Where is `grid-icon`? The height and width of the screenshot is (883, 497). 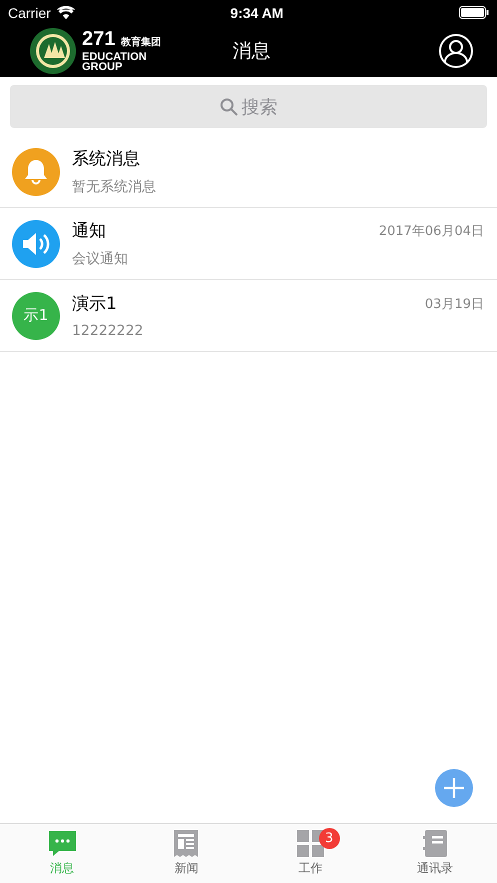
grid-icon is located at coordinates (310, 843).